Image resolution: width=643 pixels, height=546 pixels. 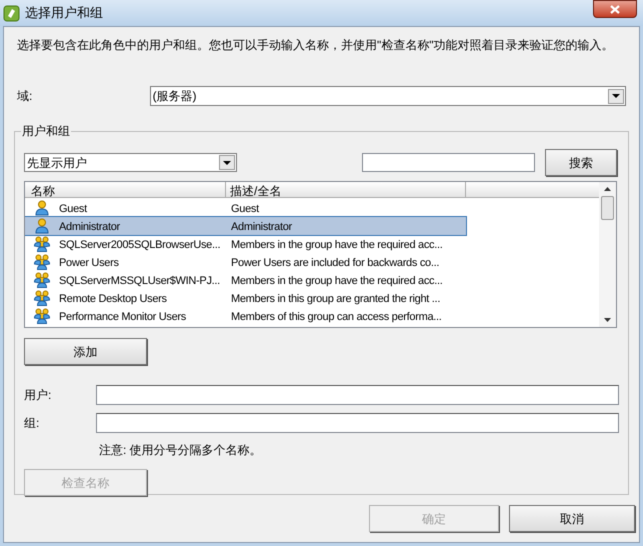 I want to click on scroll-thumb, so click(x=607, y=208).